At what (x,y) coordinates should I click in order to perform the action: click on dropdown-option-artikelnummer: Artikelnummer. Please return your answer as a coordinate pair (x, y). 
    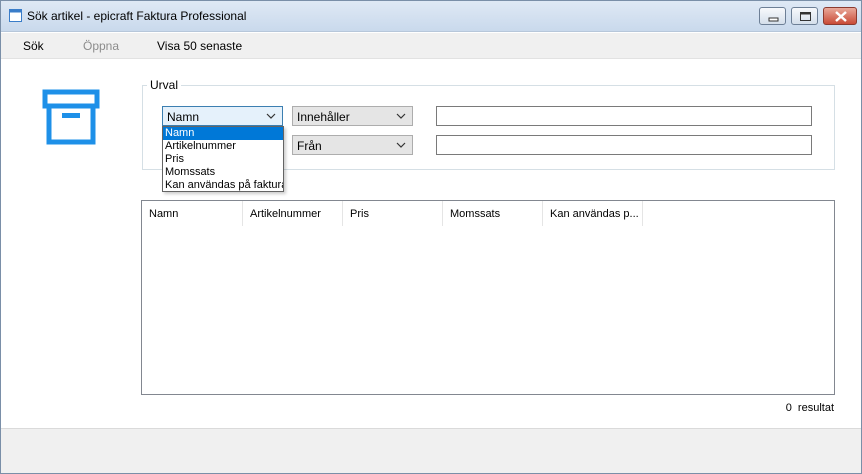
    Looking at the image, I should click on (223, 146).